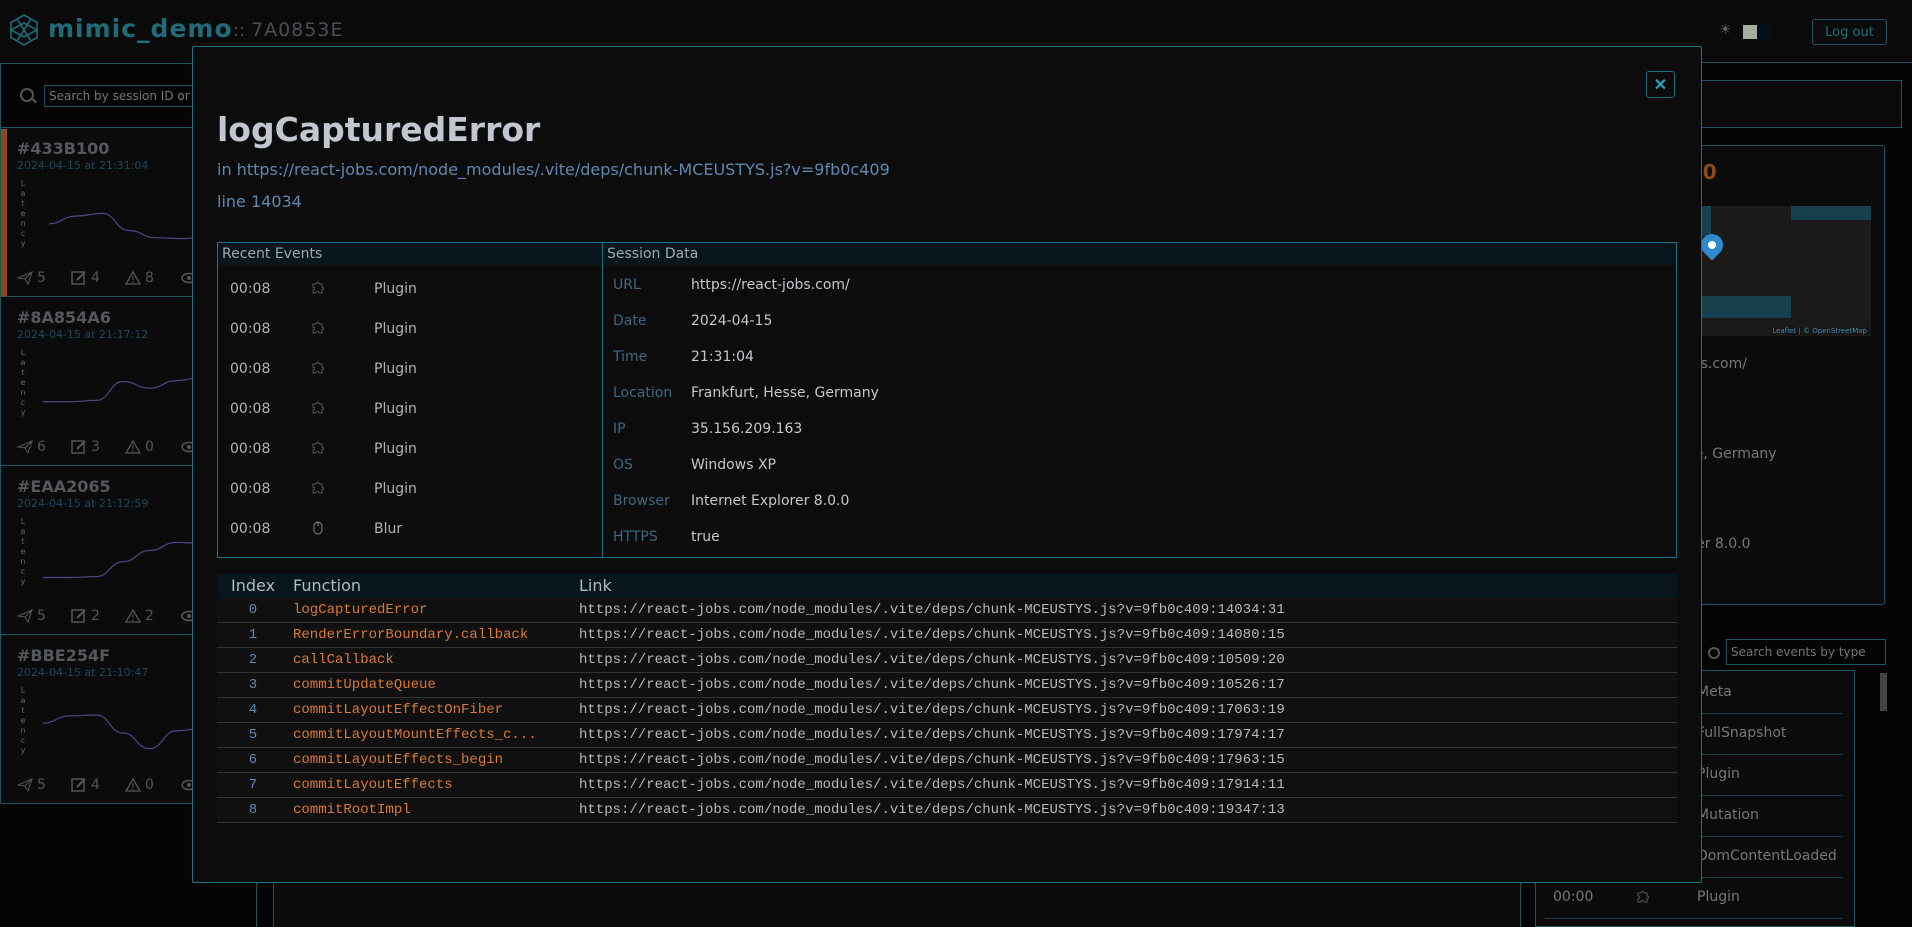 The width and height of the screenshot is (1912, 927). What do you see at coordinates (722, 357) in the screenshot?
I see `session-data-value: 21:31:04` at bounding box center [722, 357].